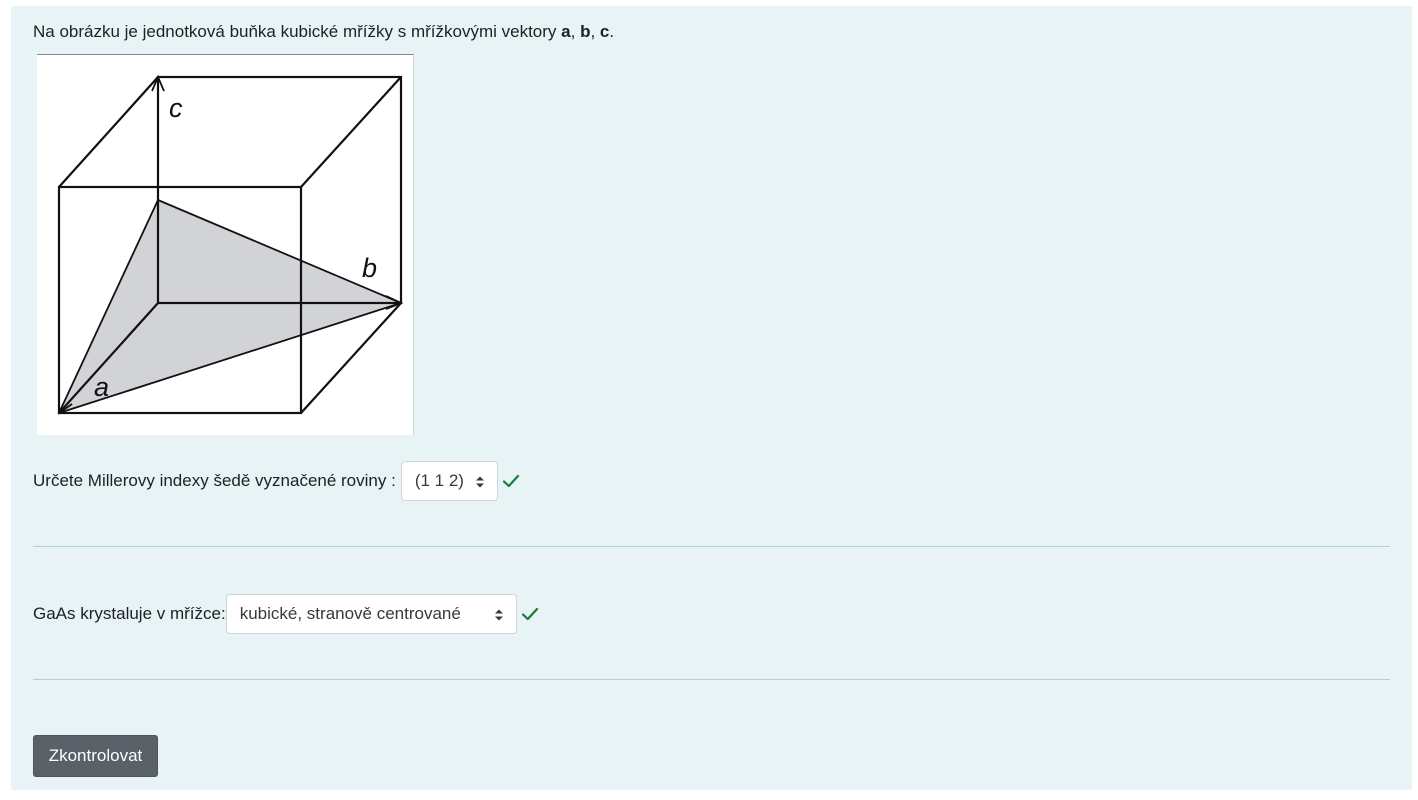 This screenshot has height=800, width=1418. I want to click on cube-edge-top-left, so click(108, 132).